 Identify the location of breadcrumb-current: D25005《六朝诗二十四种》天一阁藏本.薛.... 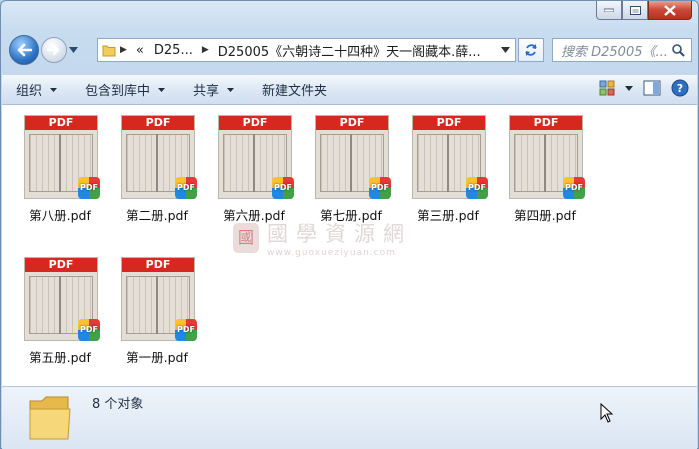
(349, 50).